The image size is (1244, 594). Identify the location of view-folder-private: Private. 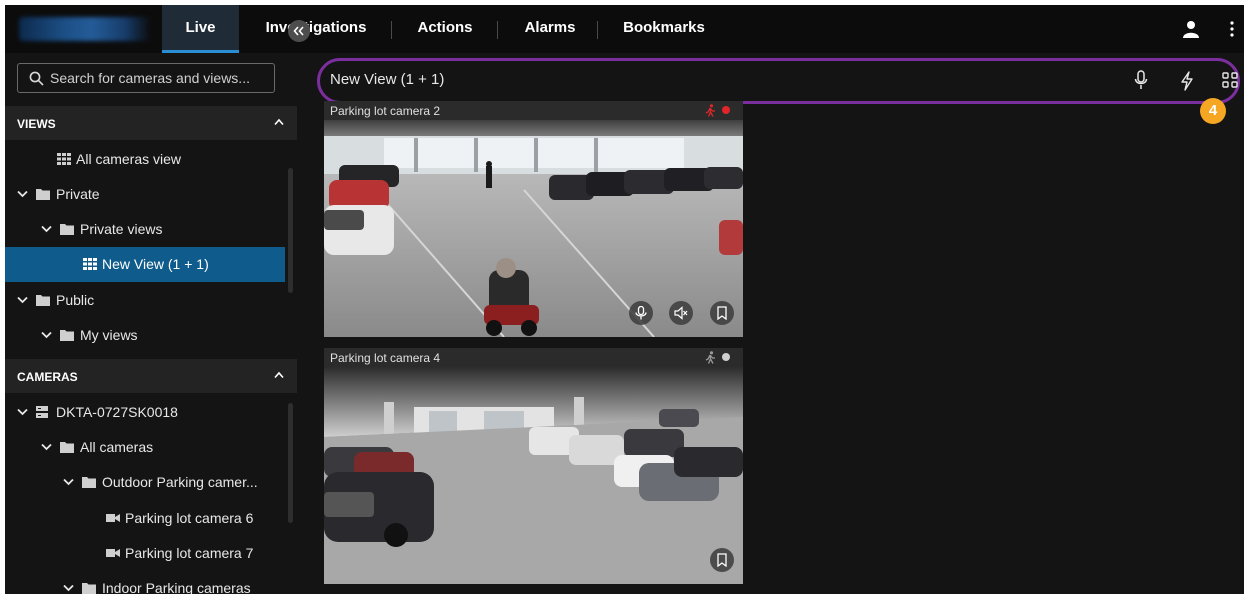
(145, 194).